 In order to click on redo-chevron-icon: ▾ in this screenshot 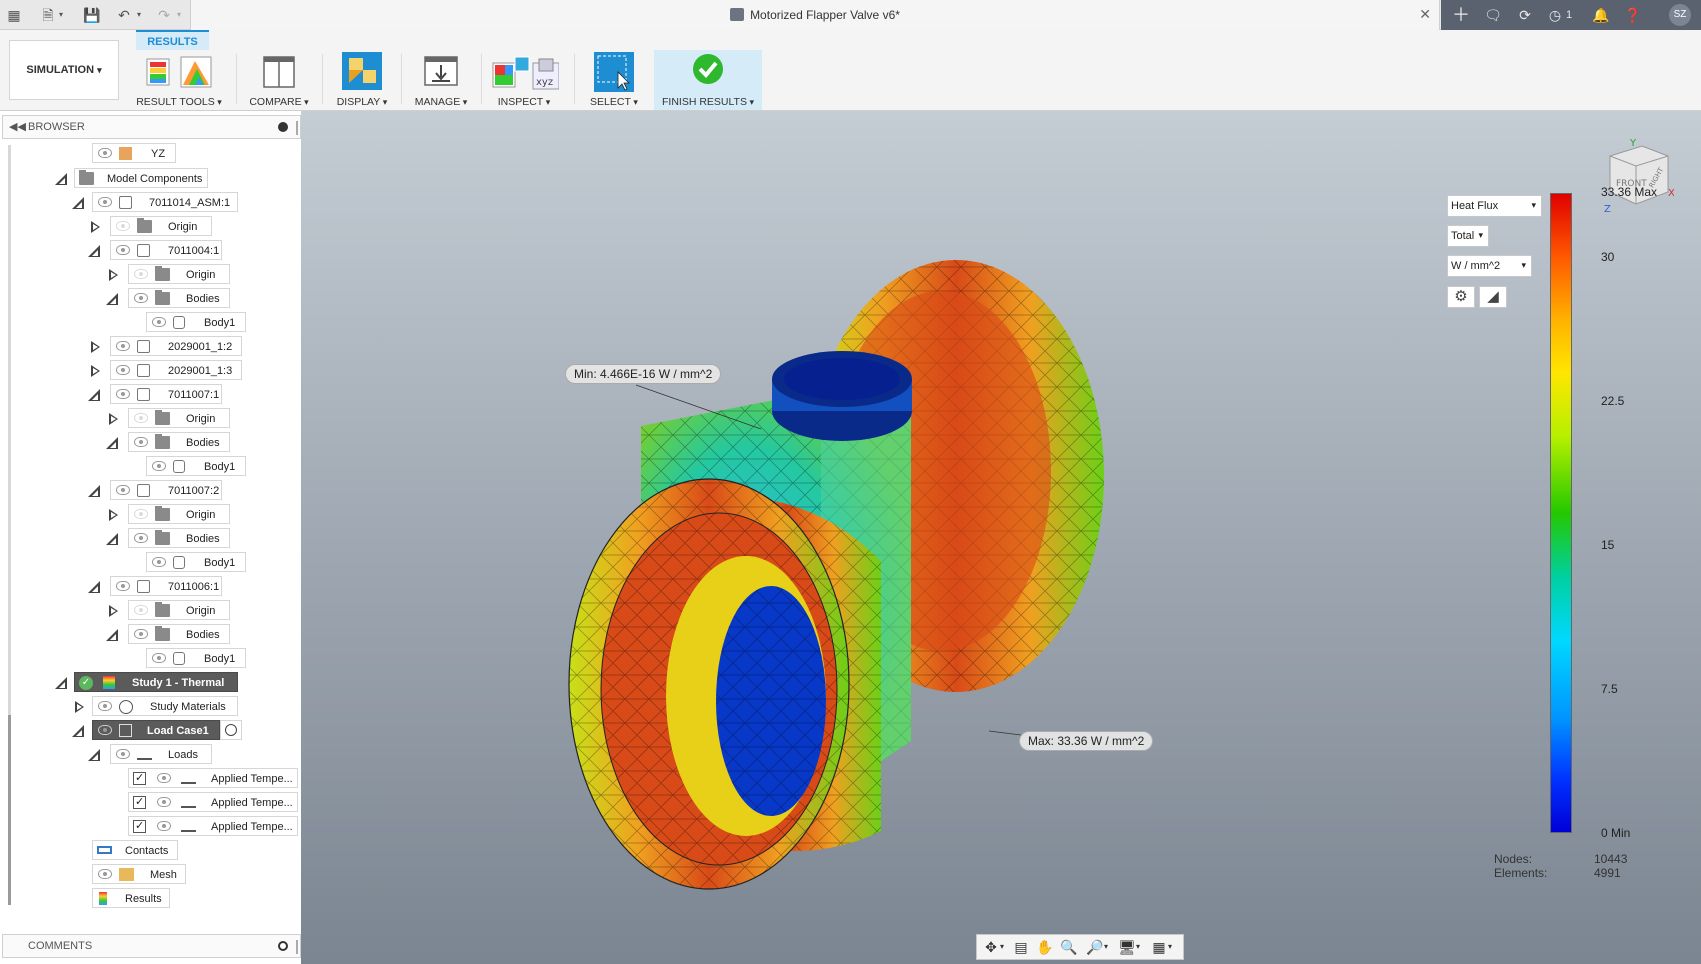, I will do `click(179, 15)`.